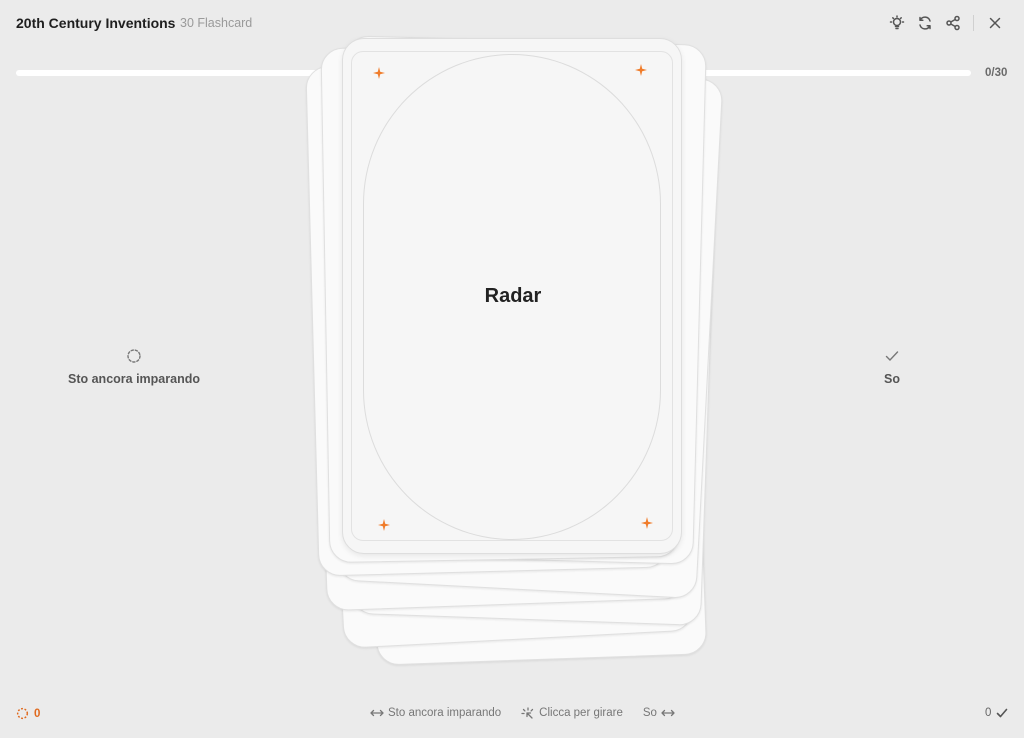  What do you see at coordinates (96, 23) in the screenshot?
I see `deck-title: 20th Century Inventions` at bounding box center [96, 23].